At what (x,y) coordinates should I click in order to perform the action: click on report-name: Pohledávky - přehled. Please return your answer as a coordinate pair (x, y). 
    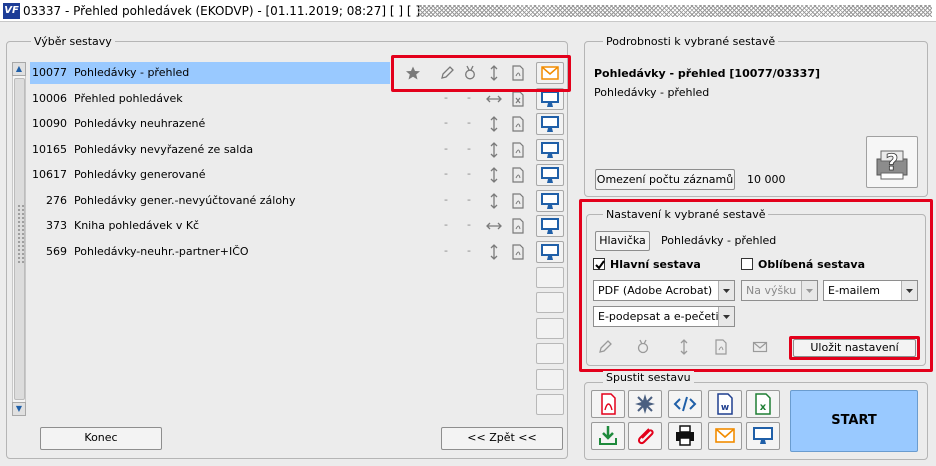
    Looking at the image, I should click on (132, 72).